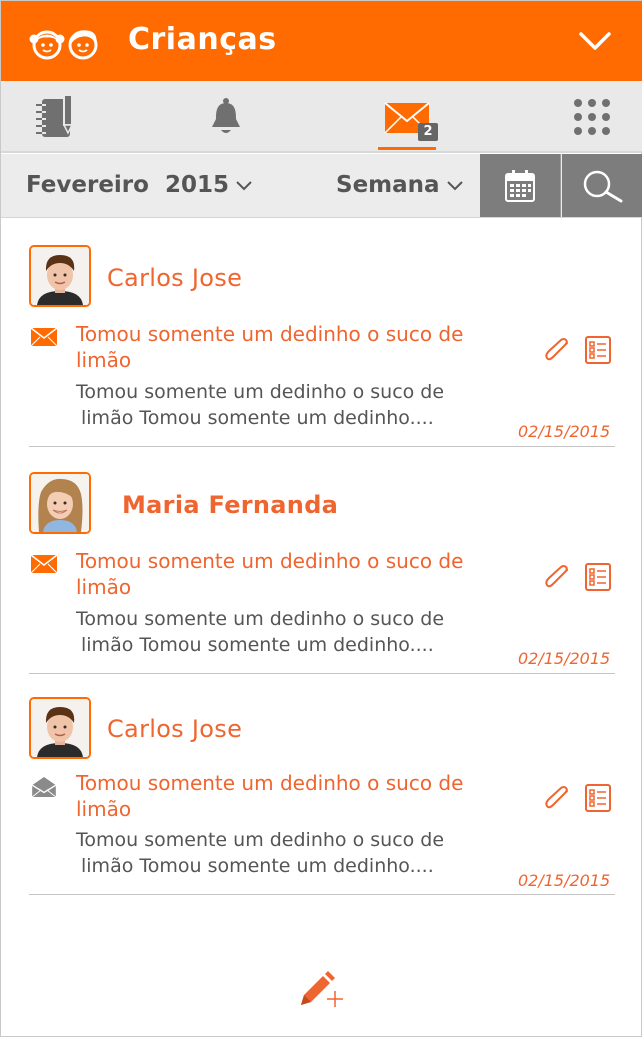  Describe the element at coordinates (44, 787) in the screenshot. I see `envelope-read-icon` at that location.